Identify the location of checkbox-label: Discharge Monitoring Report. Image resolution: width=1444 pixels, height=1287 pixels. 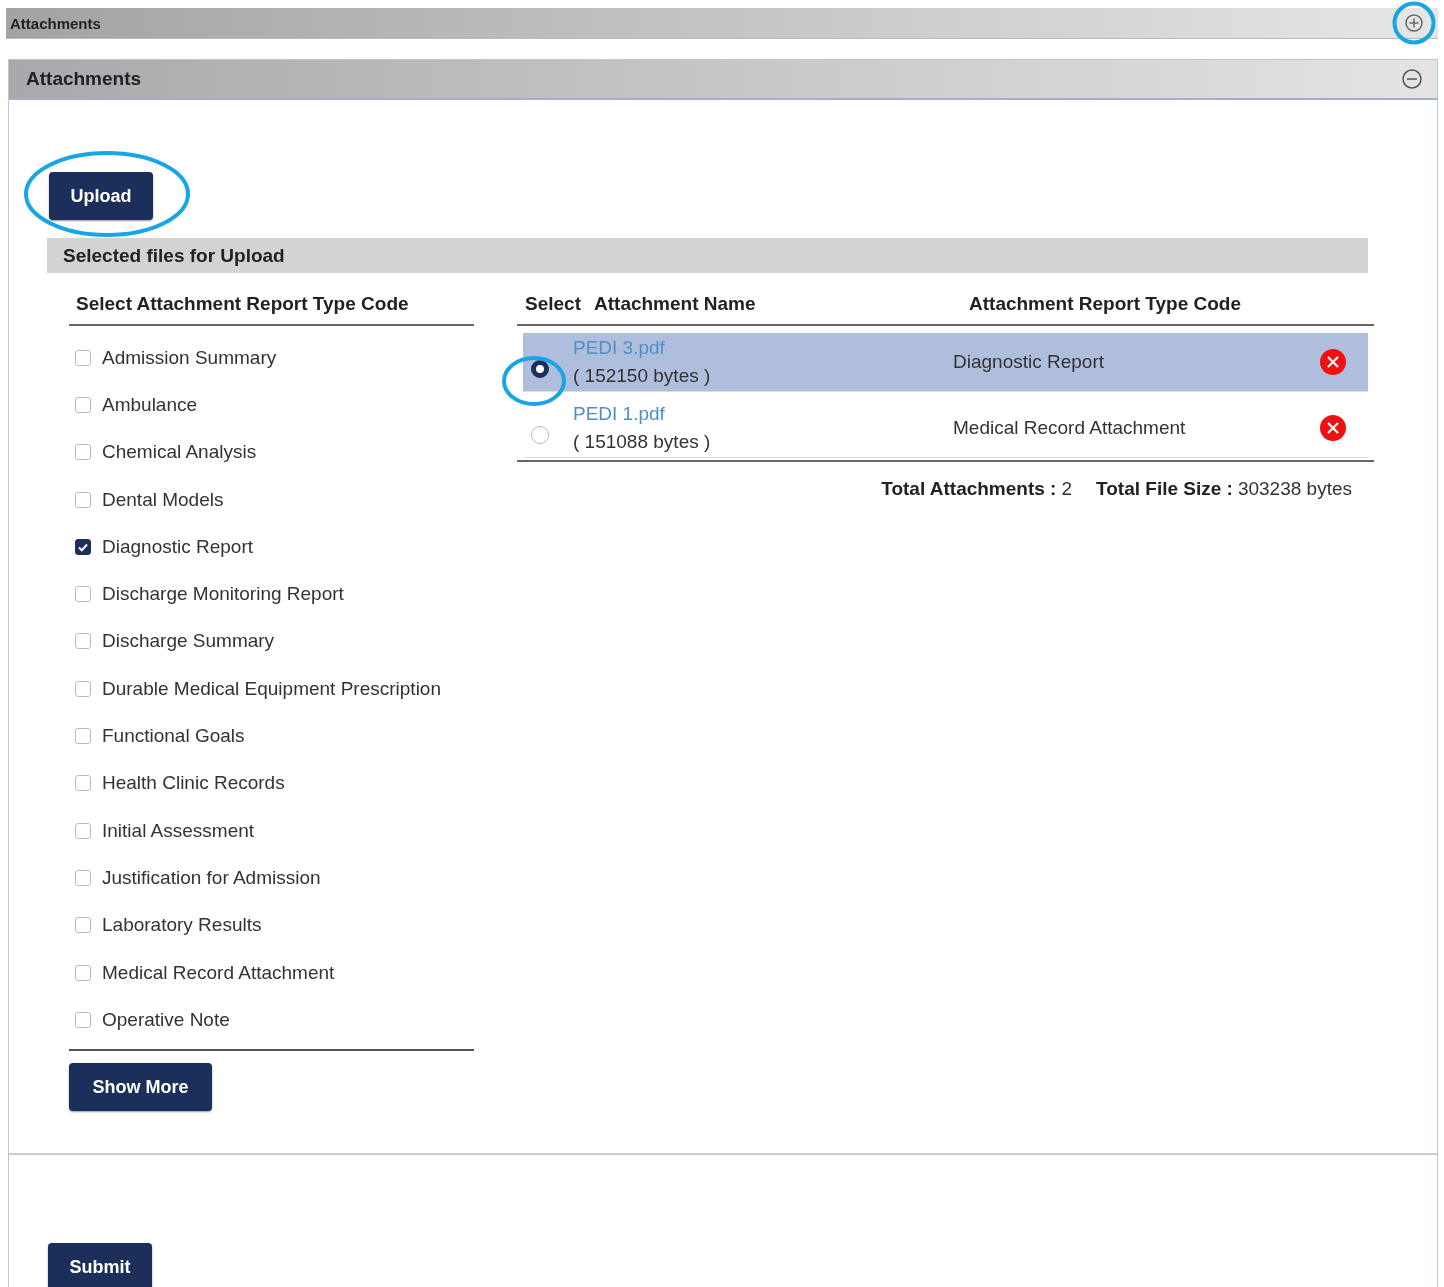
(223, 594).